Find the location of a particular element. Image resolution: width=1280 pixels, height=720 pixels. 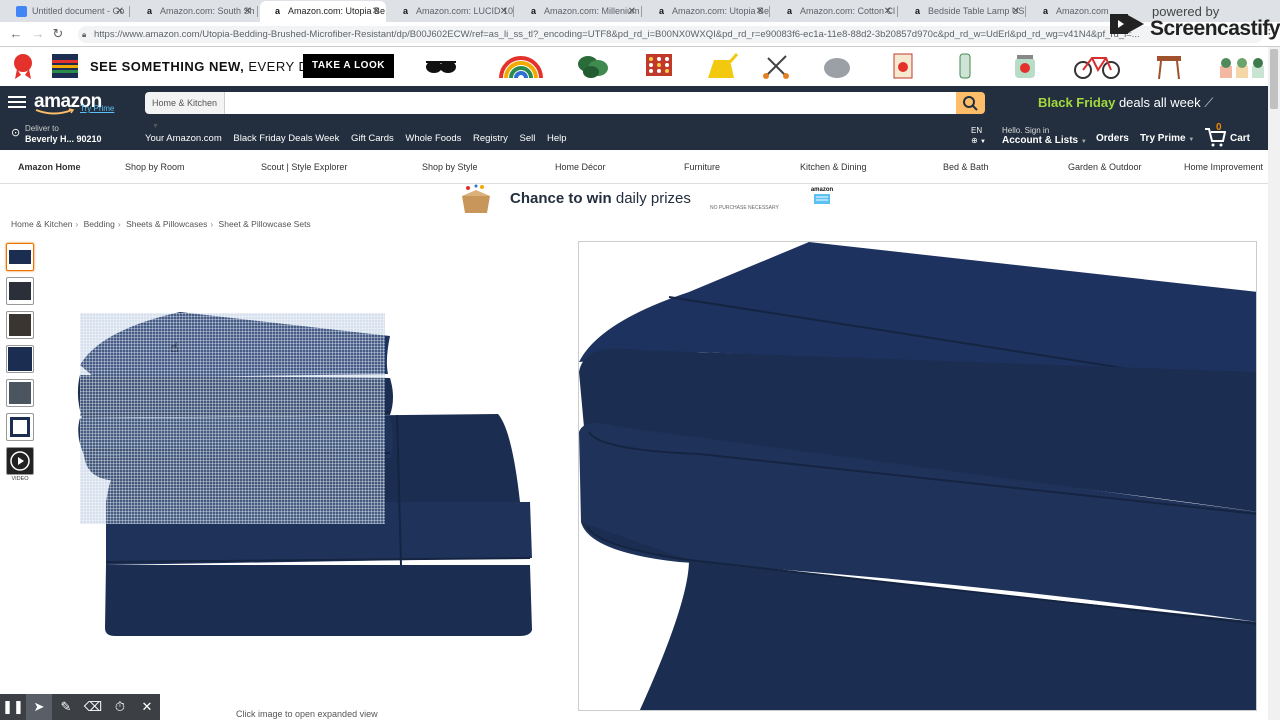

tab-amazon-utopia: a Amazon.com: Utopia Be ✕ is located at coordinates (707, 11).